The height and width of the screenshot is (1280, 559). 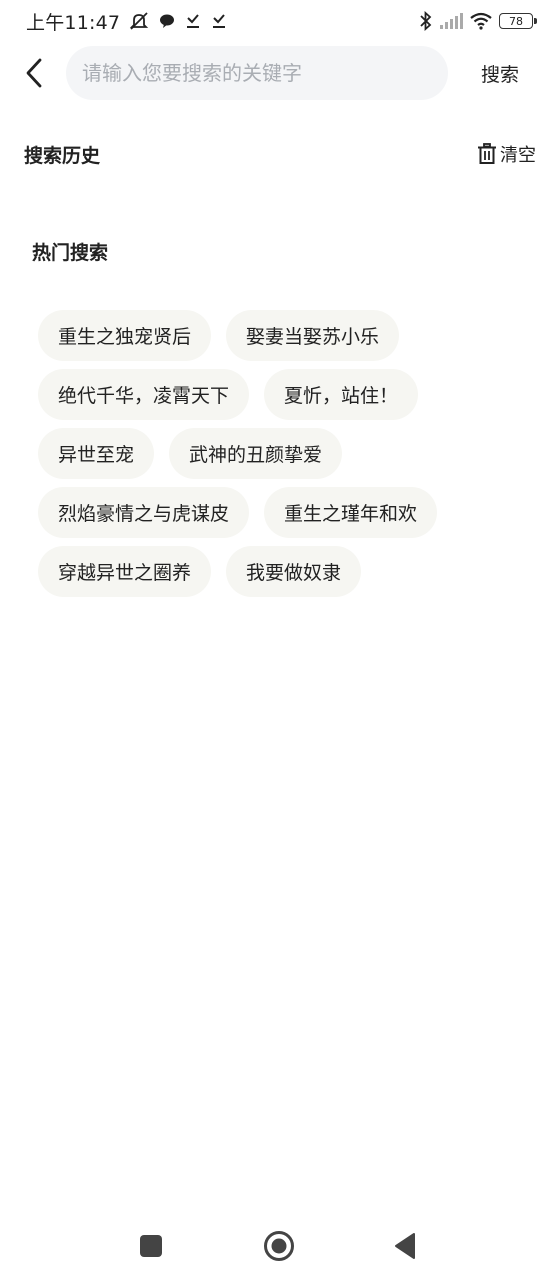 What do you see at coordinates (139, 21) in the screenshot?
I see `mute-icon` at bounding box center [139, 21].